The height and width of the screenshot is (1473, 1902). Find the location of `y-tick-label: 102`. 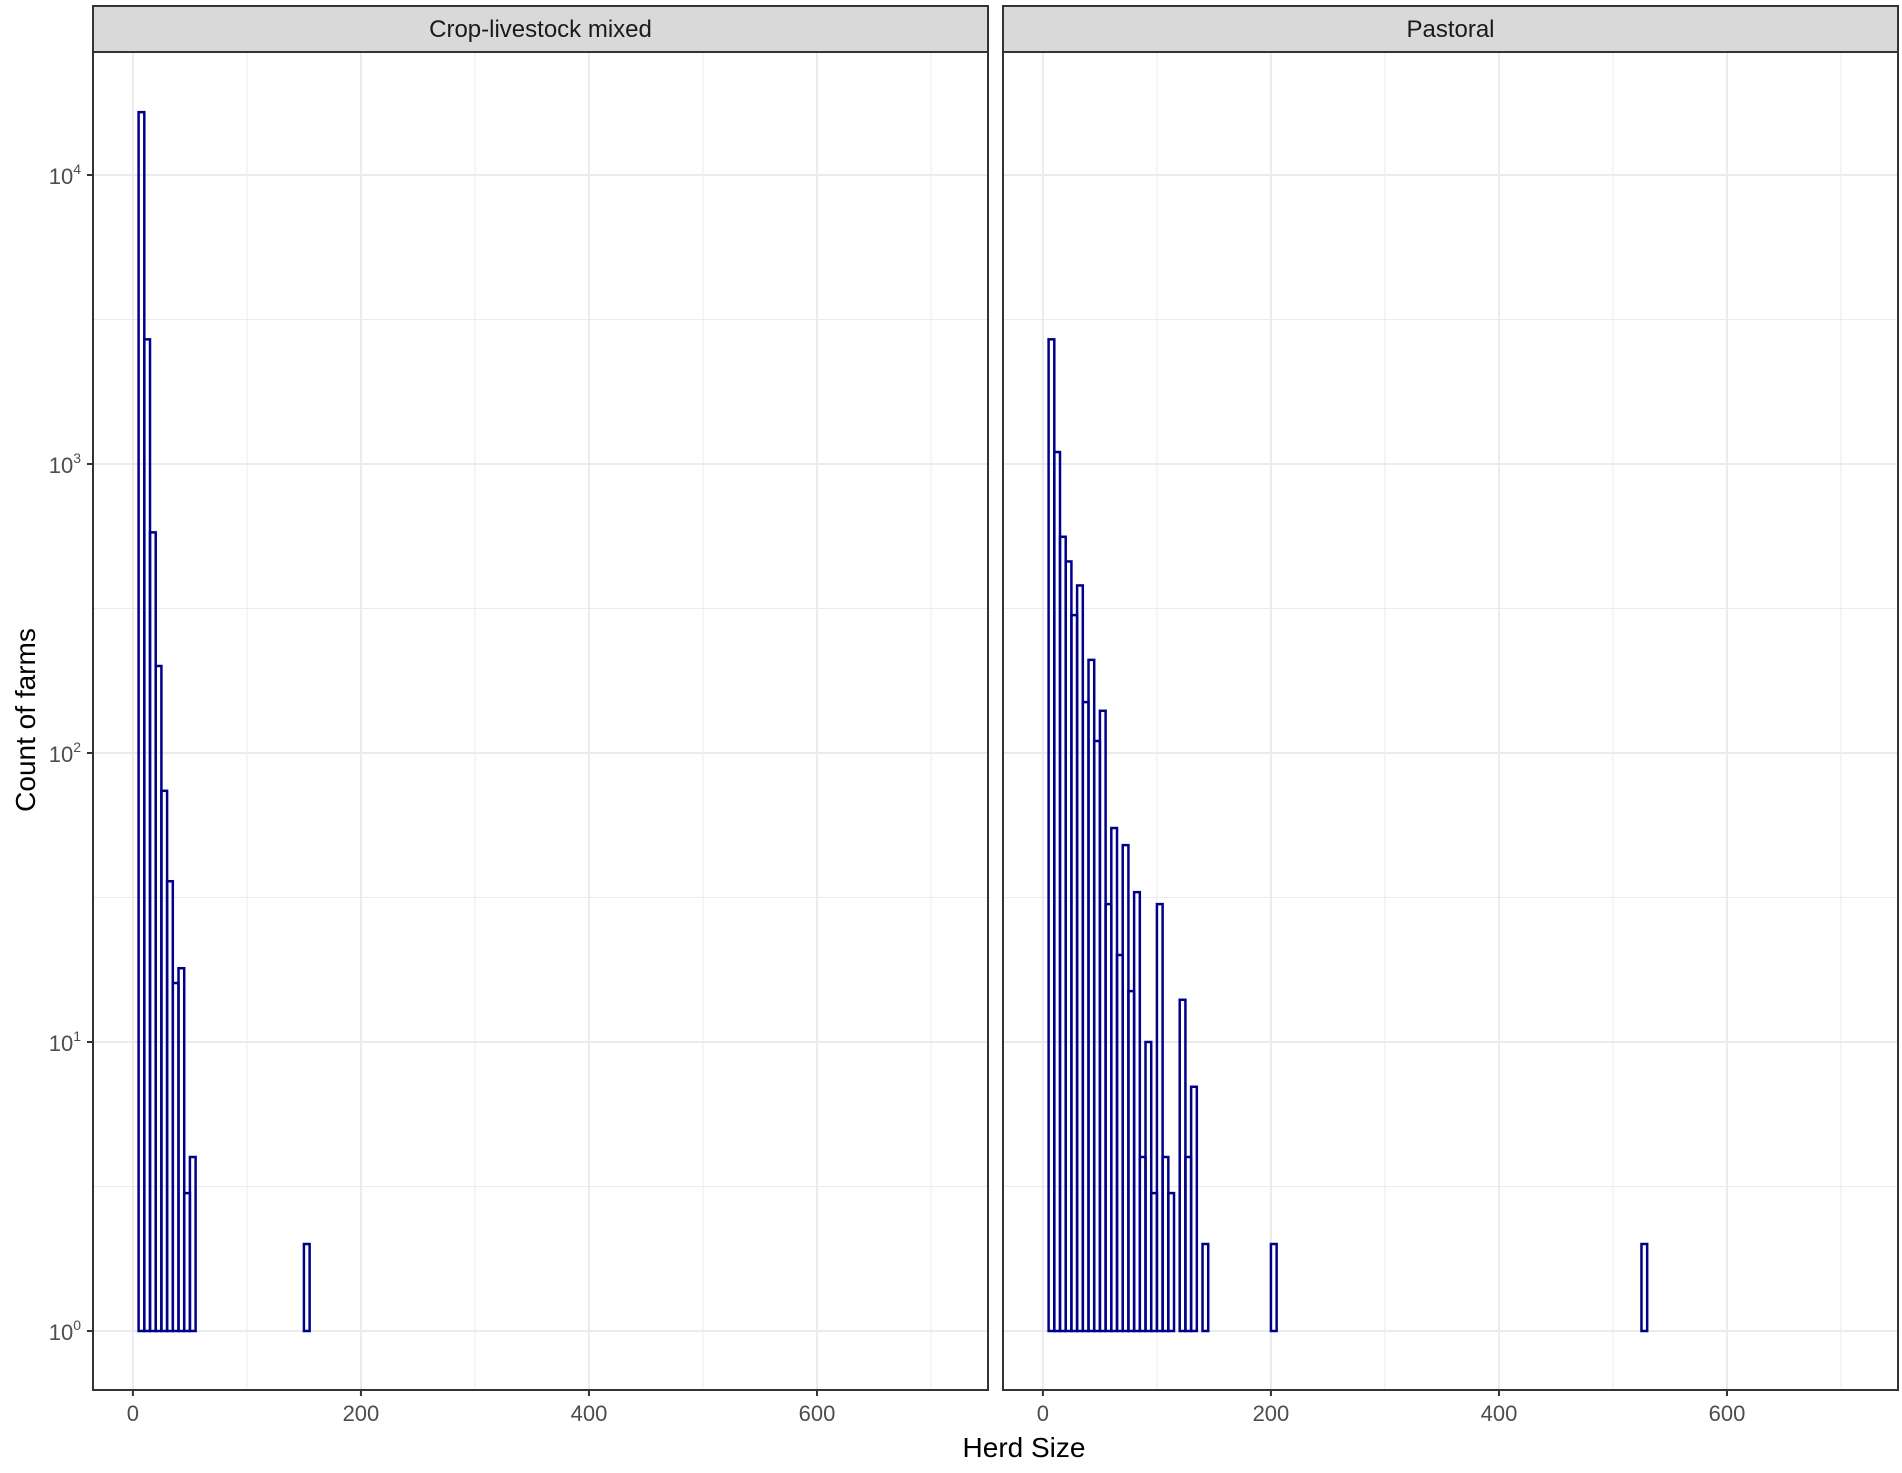

y-tick-label: 102 is located at coordinates (65, 753).